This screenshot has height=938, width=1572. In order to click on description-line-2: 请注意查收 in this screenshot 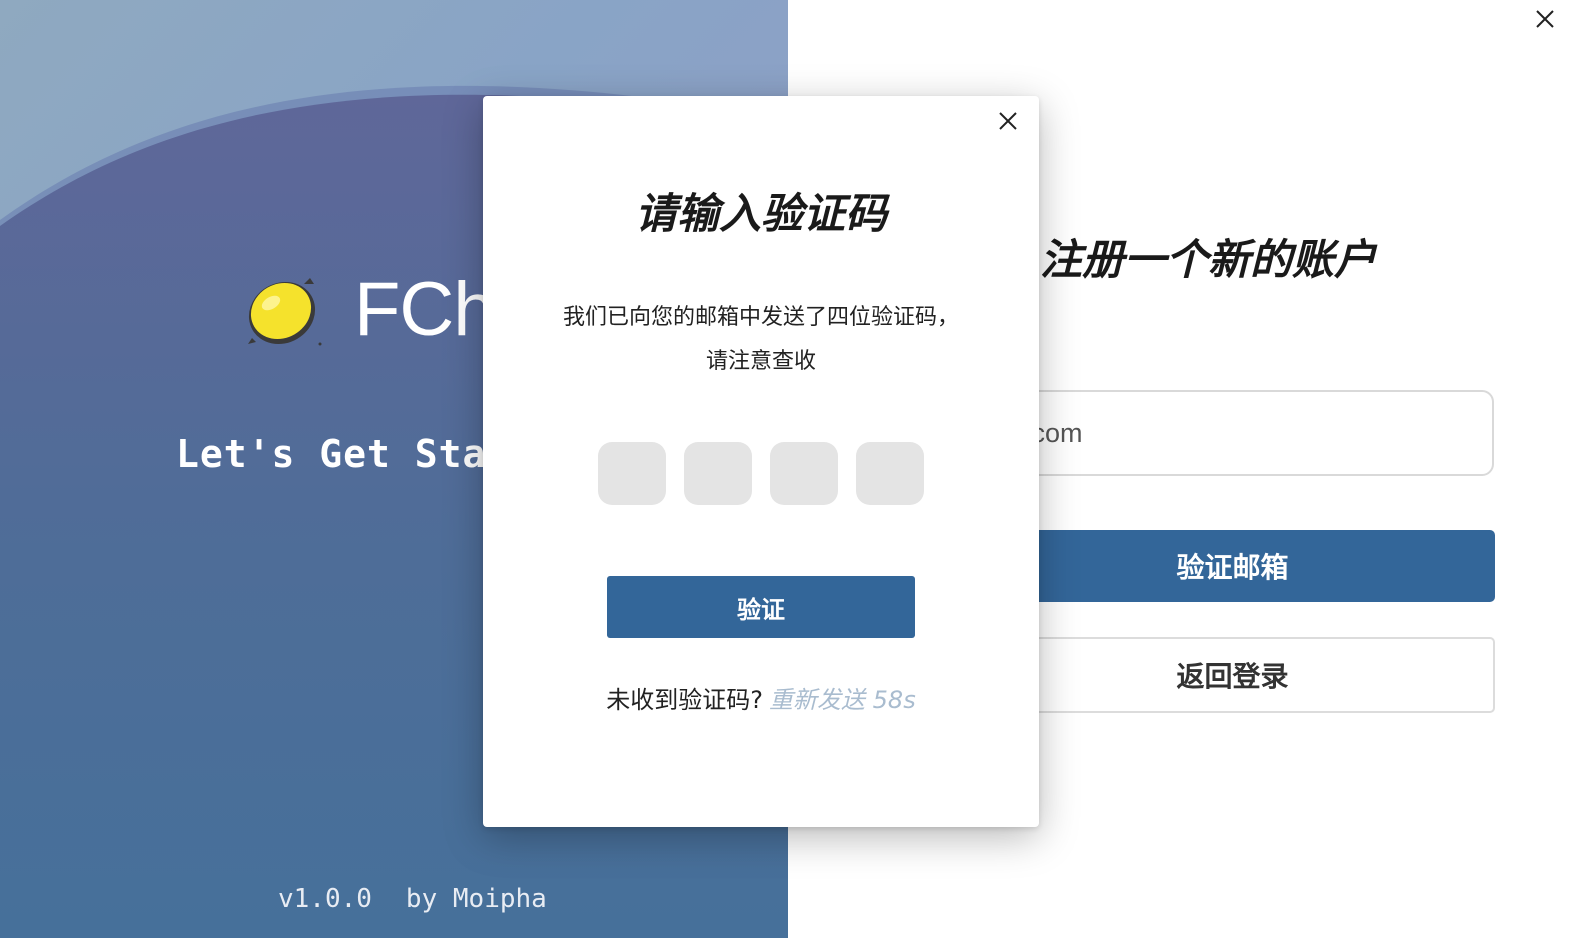, I will do `click(760, 361)`.